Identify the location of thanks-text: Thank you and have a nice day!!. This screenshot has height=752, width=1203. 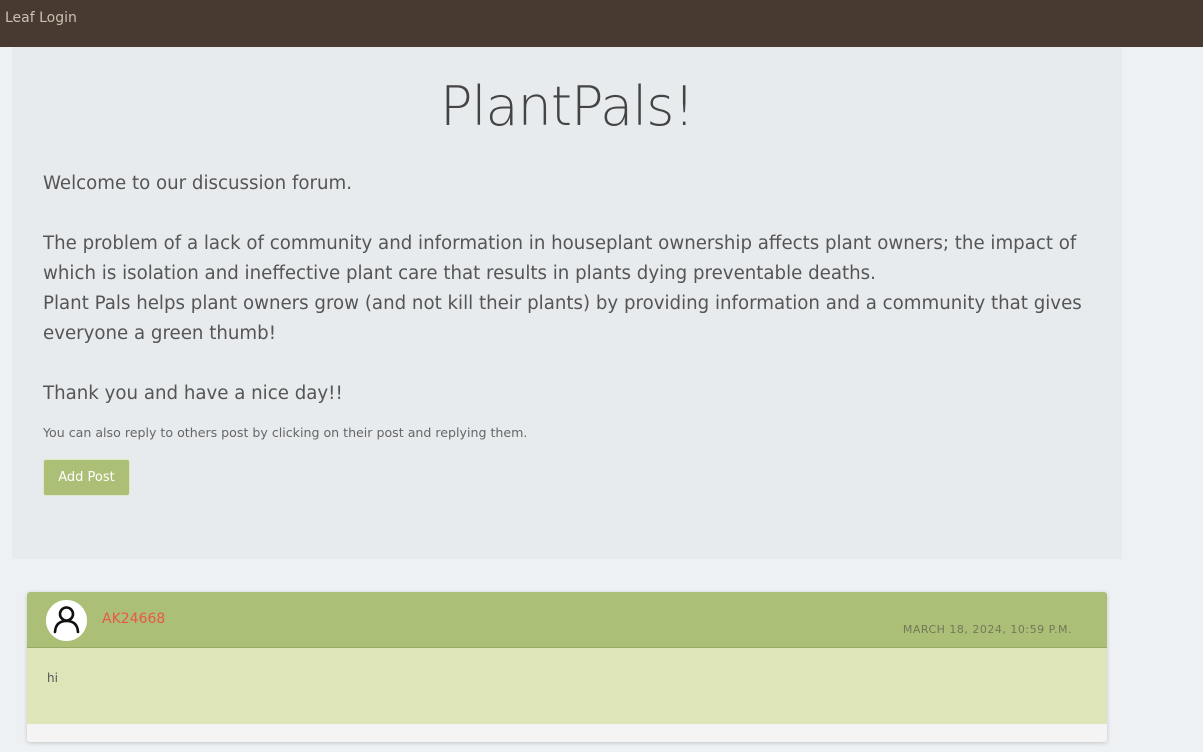
(193, 393).